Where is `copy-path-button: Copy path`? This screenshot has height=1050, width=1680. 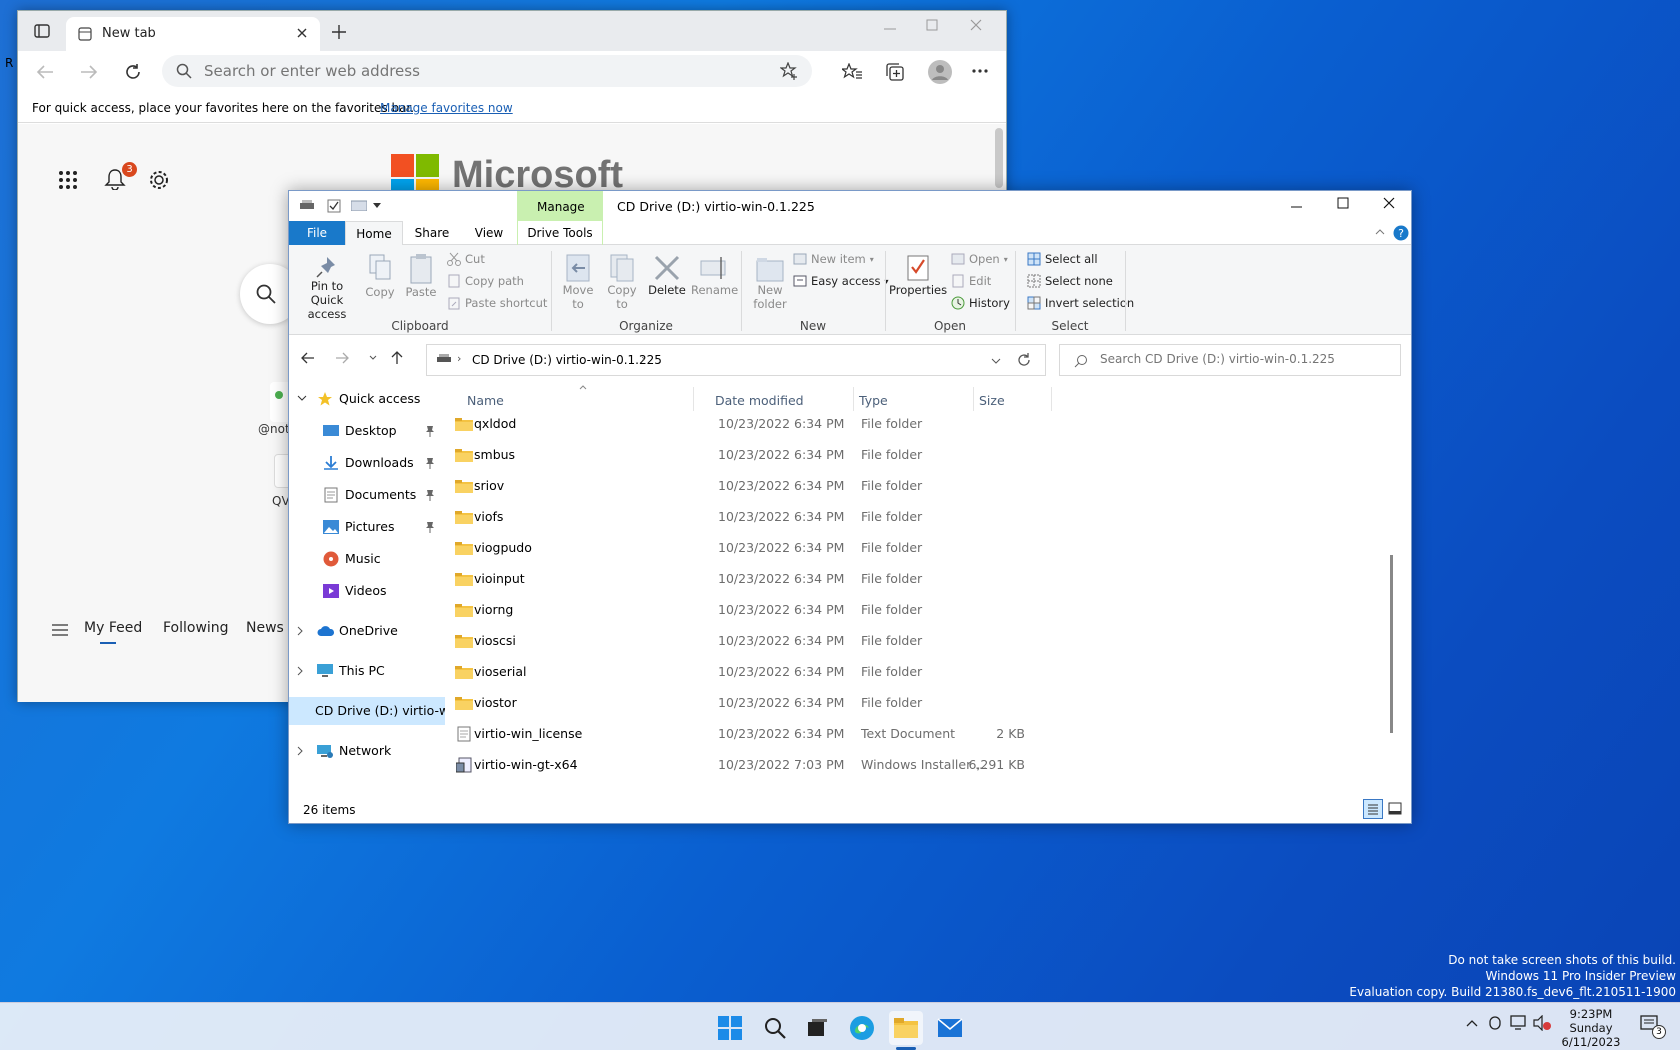
copy-path-button: Copy path is located at coordinates (485, 281).